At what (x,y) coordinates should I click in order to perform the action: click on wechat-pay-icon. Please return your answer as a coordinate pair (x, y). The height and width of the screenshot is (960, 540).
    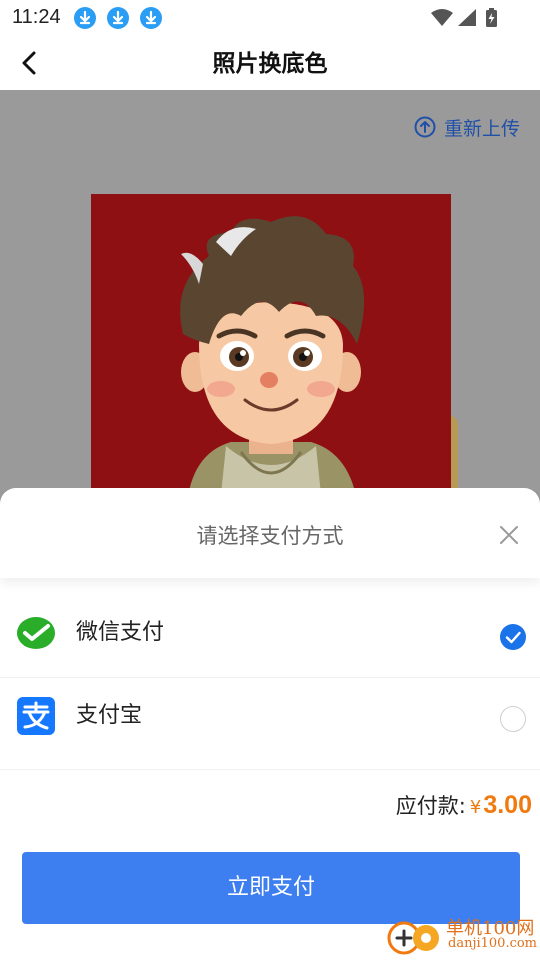
    Looking at the image, I should click on (36, 633).